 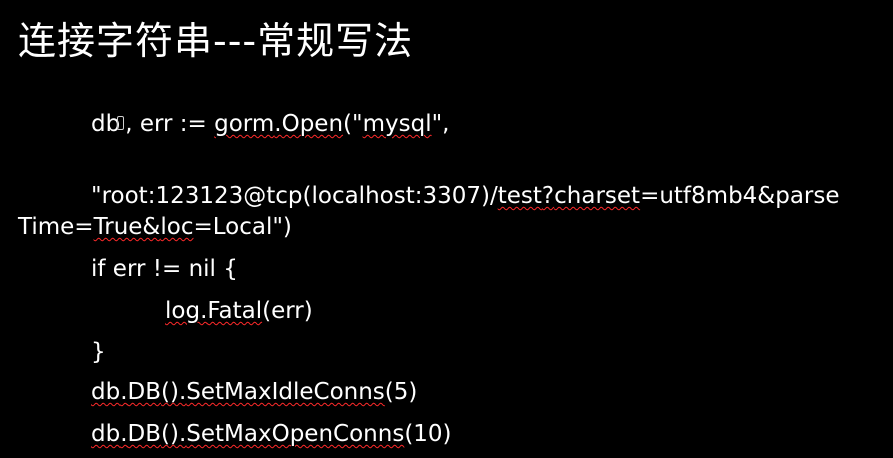 What do you see at coordinates (242, 227) in the screenshot?
I see `code-token: =Local")` at bounding box center [242, 227].